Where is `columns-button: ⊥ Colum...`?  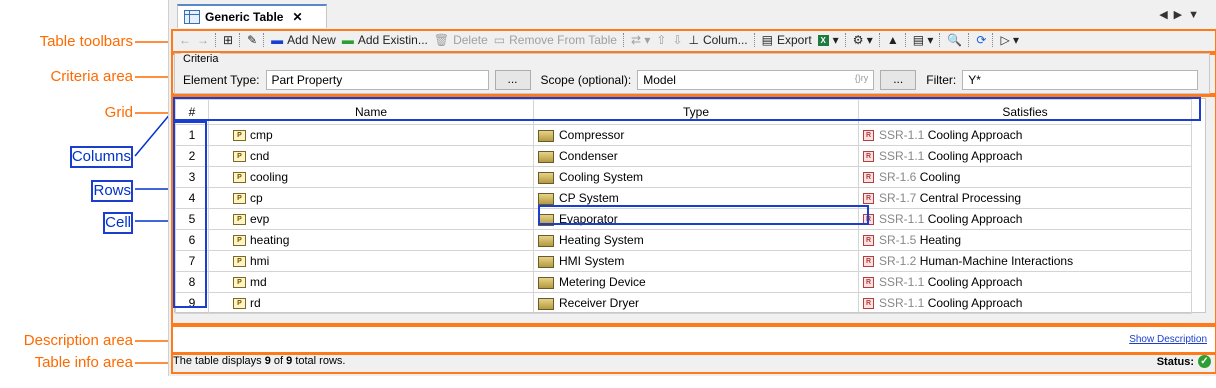
columns-button: ⊥ Colum... is located at coordinates (718, 40).